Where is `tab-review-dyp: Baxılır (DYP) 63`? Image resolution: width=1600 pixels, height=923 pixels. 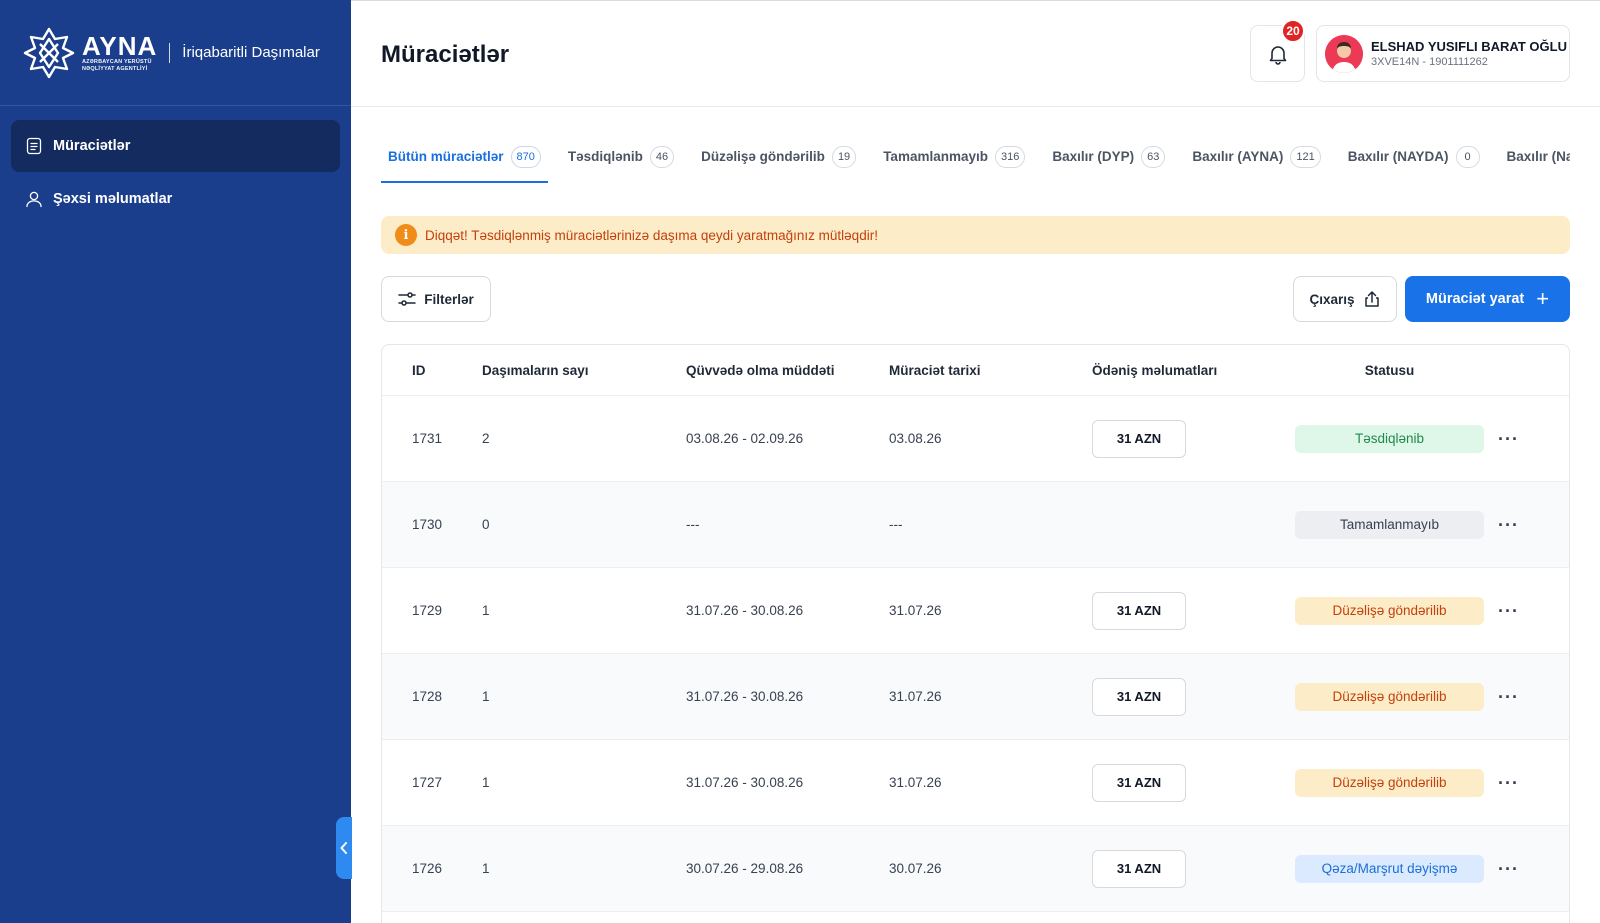 tab-review-dyp: Baxılır (DYP) 63 is located at coordinates (1108, 165).